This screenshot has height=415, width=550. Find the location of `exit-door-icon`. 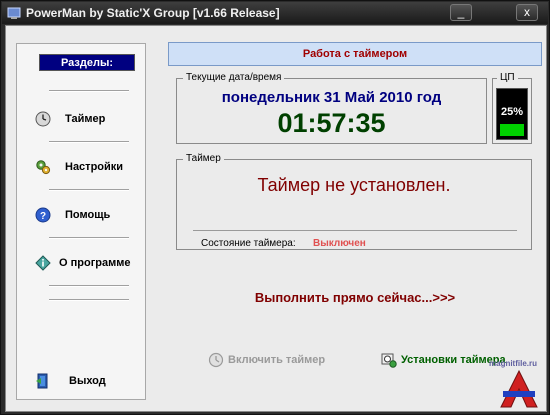

exit-door-icon is located at coordinates (42, 381).